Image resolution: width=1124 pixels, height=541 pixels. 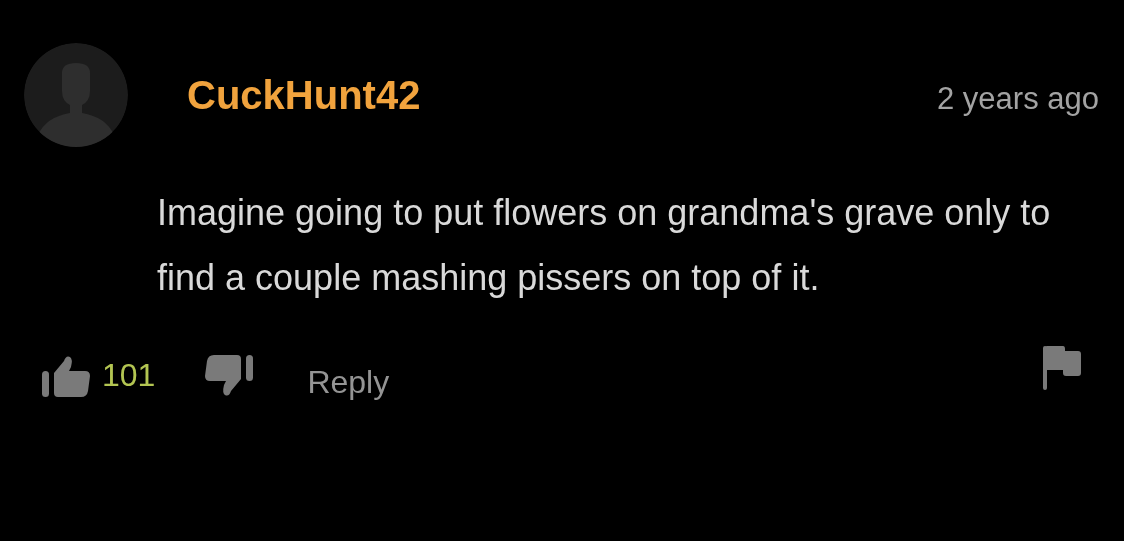 What do you see at coordinates (1062, 367) in the screenshot?
I see `flag-icon` at bounding box center [1062, 367].